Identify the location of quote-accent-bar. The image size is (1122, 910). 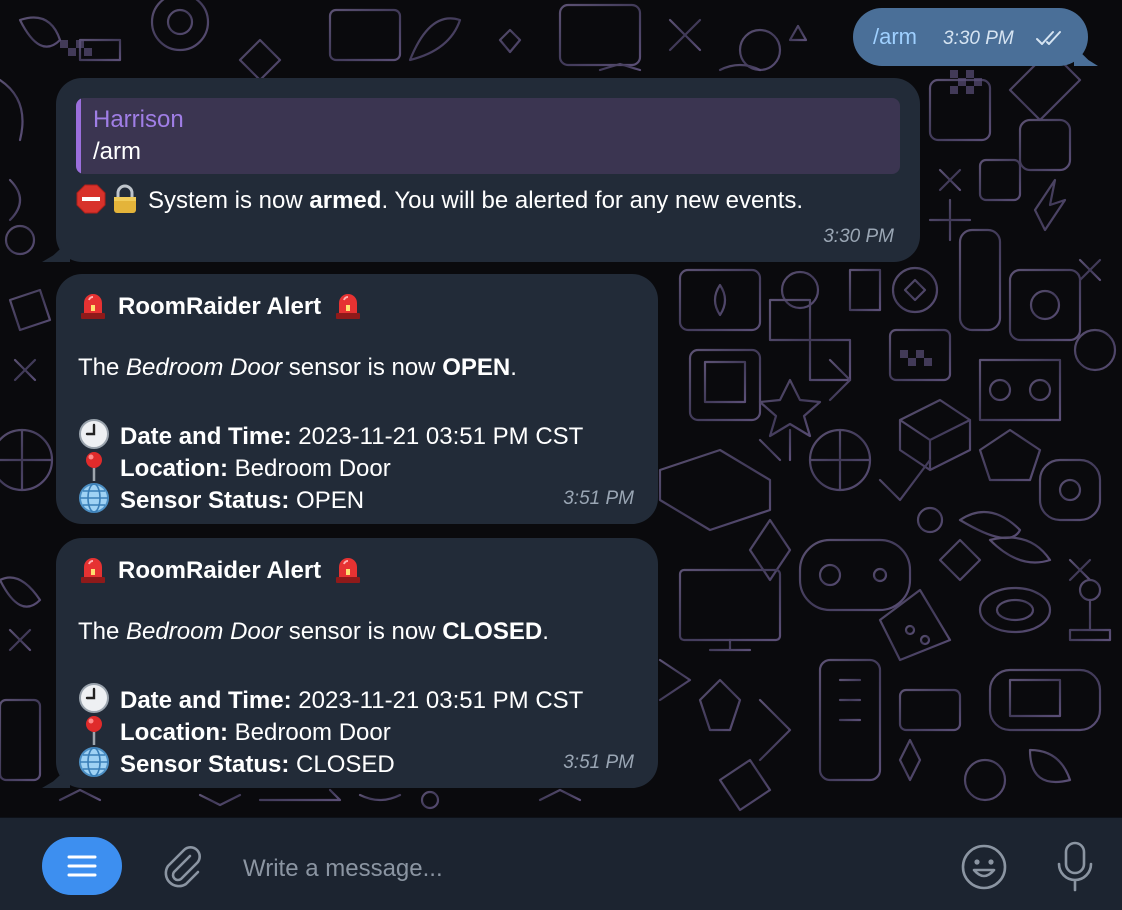
(78, 136).